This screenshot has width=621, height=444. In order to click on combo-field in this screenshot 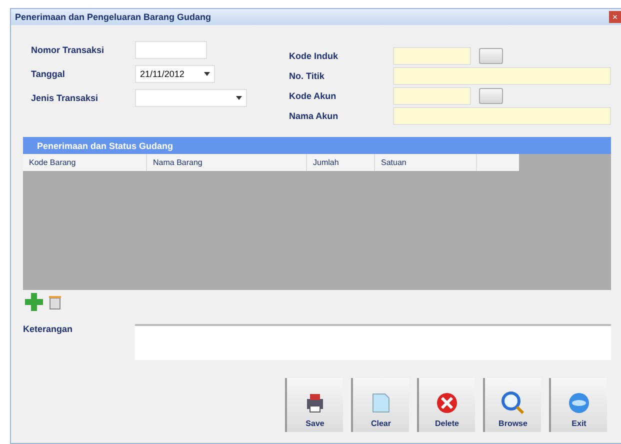, I will do `click(191, 98)`.